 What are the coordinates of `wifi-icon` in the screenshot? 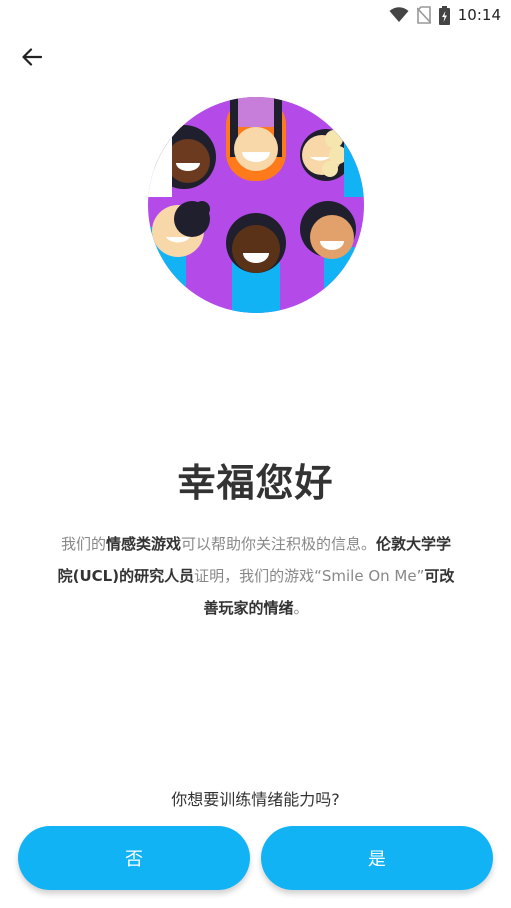 It's located at (399, 15).